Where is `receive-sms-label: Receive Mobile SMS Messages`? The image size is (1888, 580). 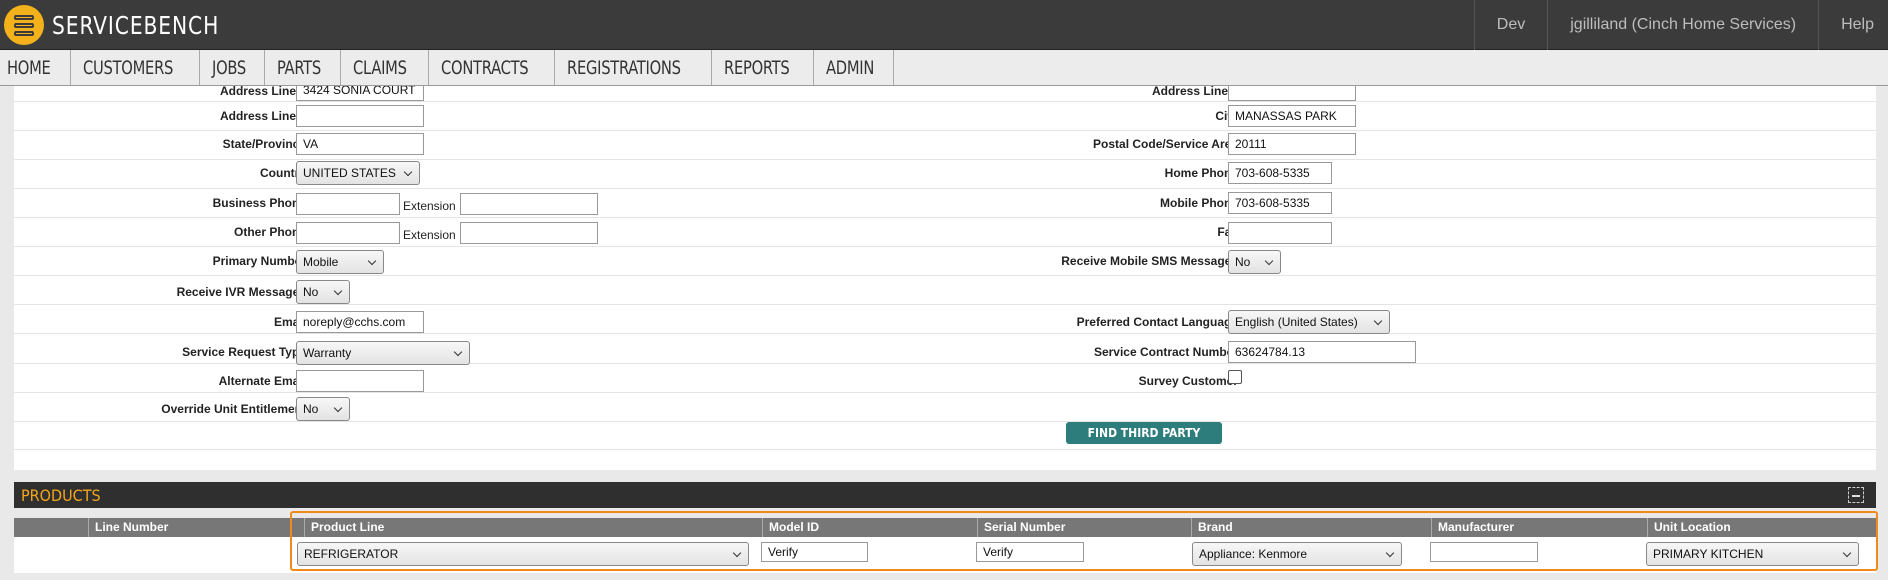 receive-sms-label: Receive Mobile SMS Messages is located at coordinates (1149, 261).